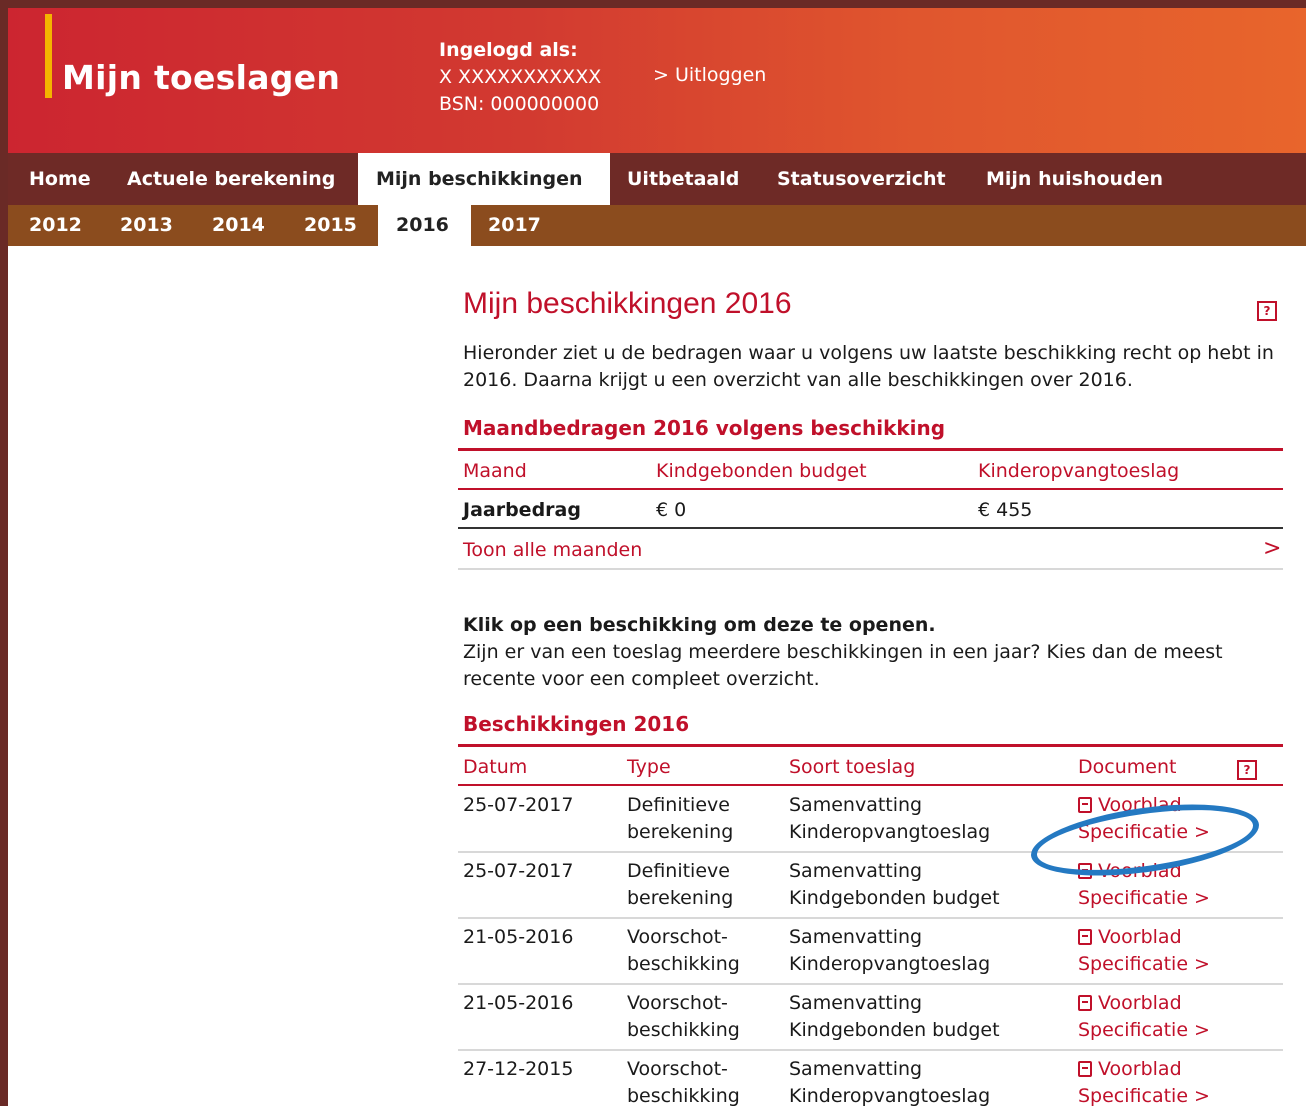  I want to click on year-tab-2012: 2012, so click(55, 225).